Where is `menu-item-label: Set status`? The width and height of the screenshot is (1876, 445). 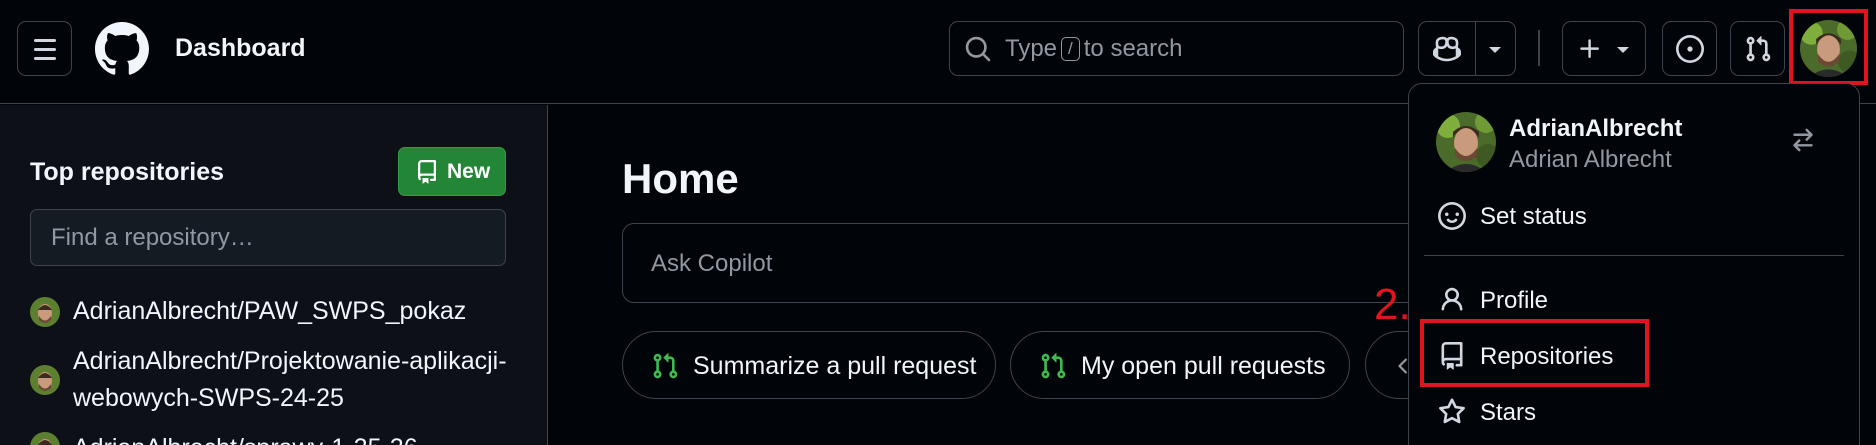
menu-item-label: Set status is located at coordinates (1533, 216).